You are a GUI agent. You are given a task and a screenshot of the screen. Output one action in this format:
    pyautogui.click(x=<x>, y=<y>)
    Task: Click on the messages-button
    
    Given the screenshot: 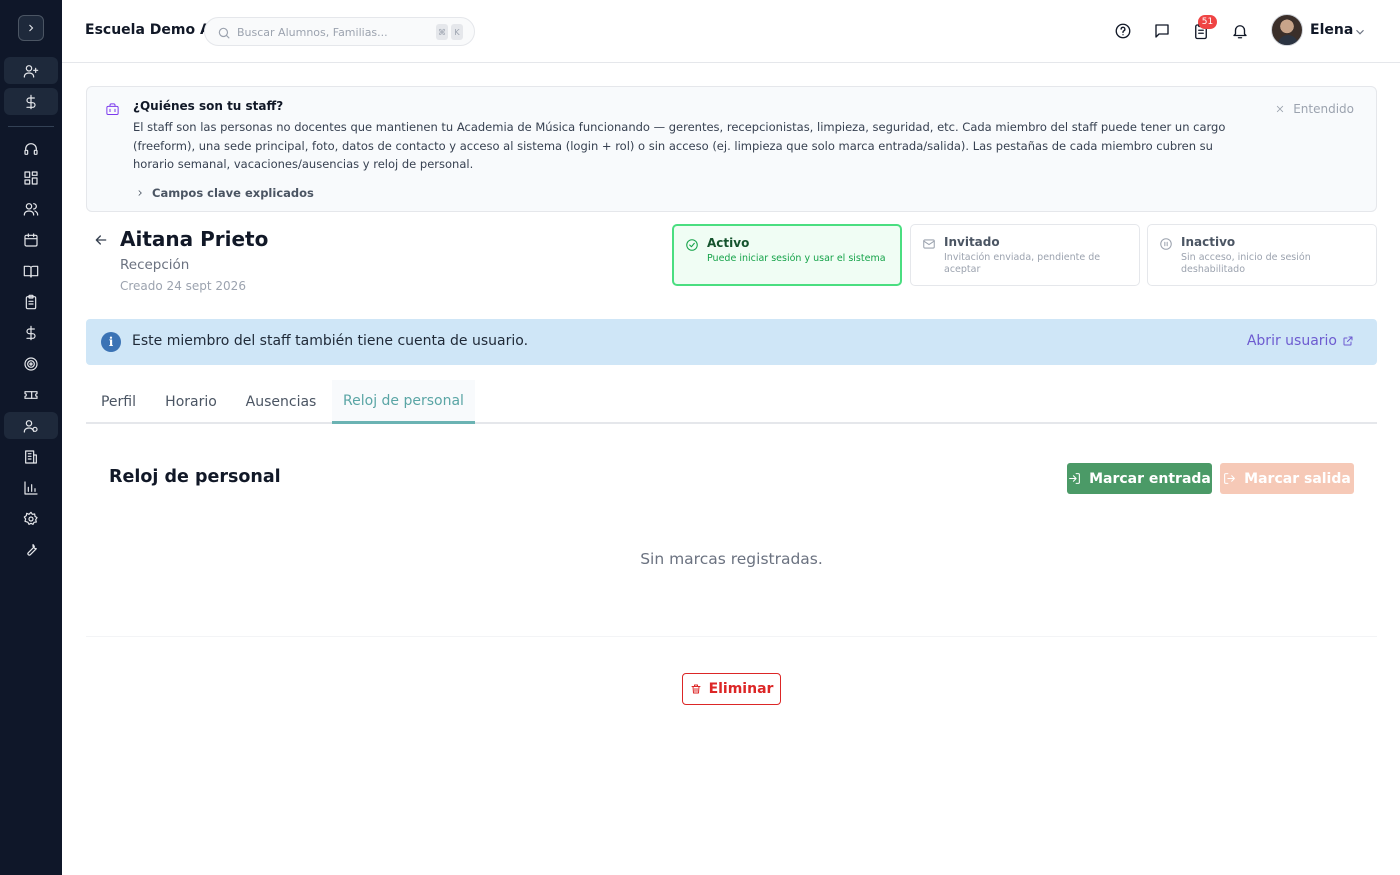 What is the action you would take?
    pyautogui.click(x=1162, y=31)
    